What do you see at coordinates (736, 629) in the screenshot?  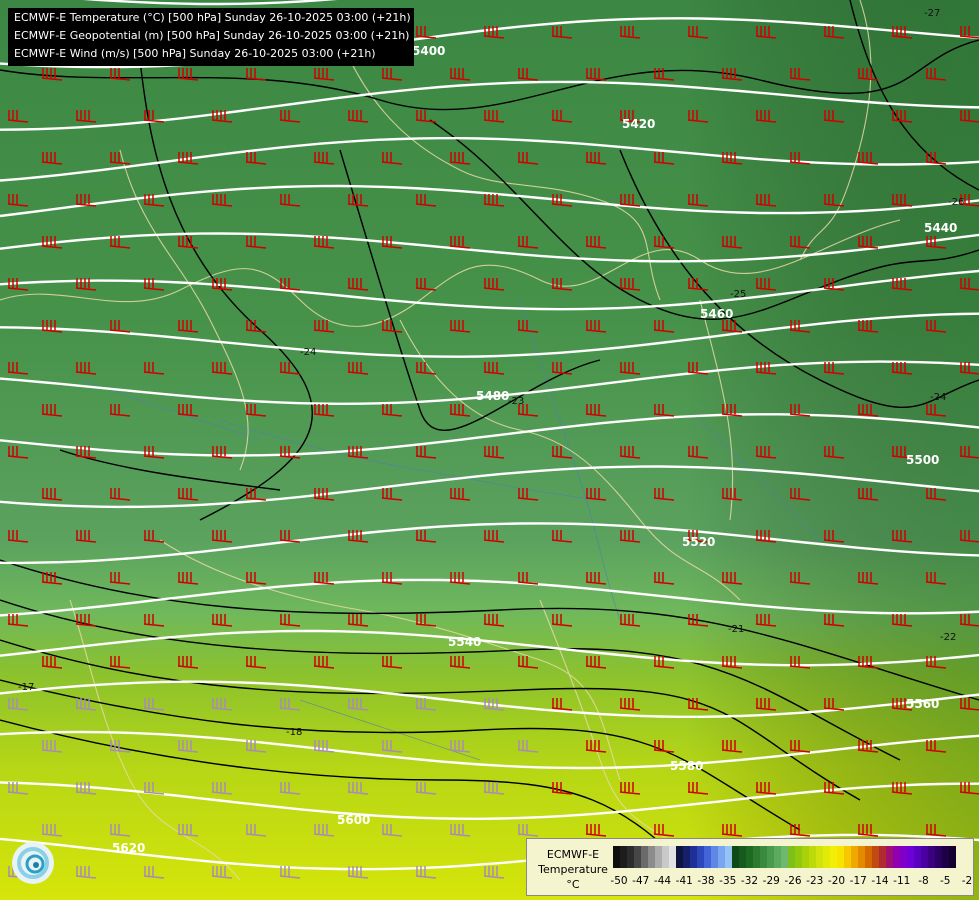 I see `temperature-label: -21` at bounding box center [736, 629].